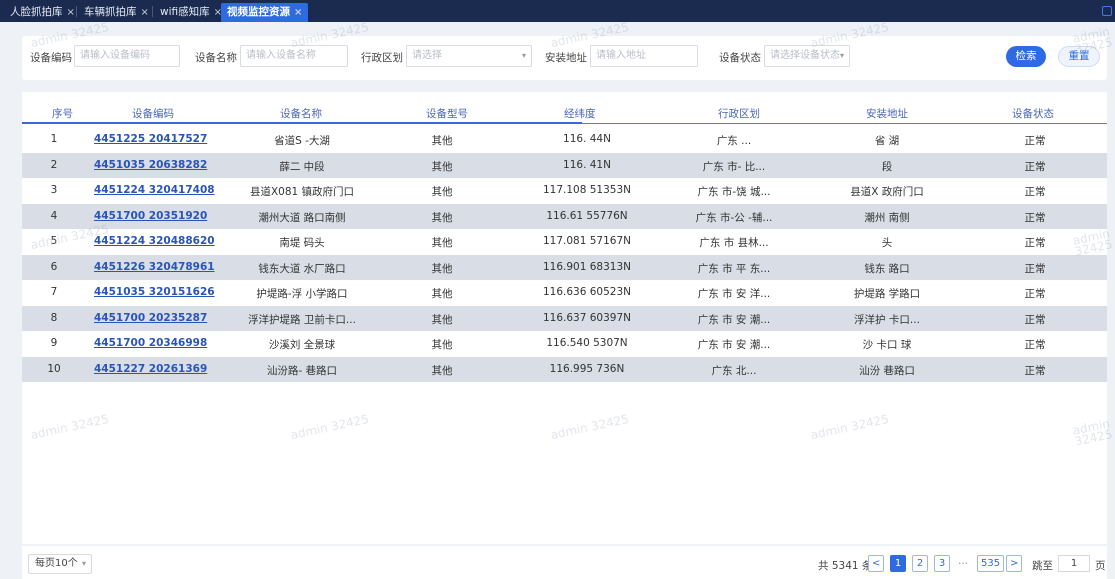  What do you see at coordinates (887, 166) in the screenshot?
I see `device-address: 段` at bounding box center [887, 166].